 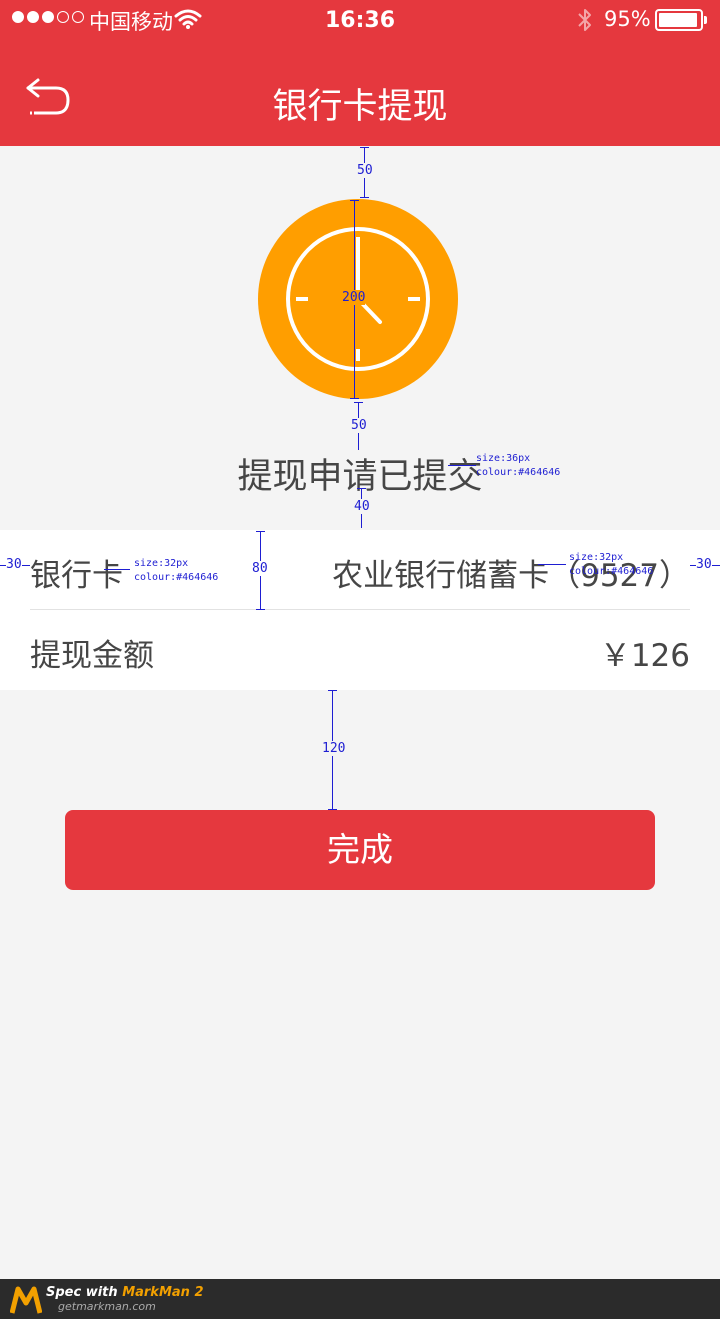 What do you see at coordinates (354, 297) in the screenshot?
I see `dimension-icon-size: 200` at bounding box center [354, 297].